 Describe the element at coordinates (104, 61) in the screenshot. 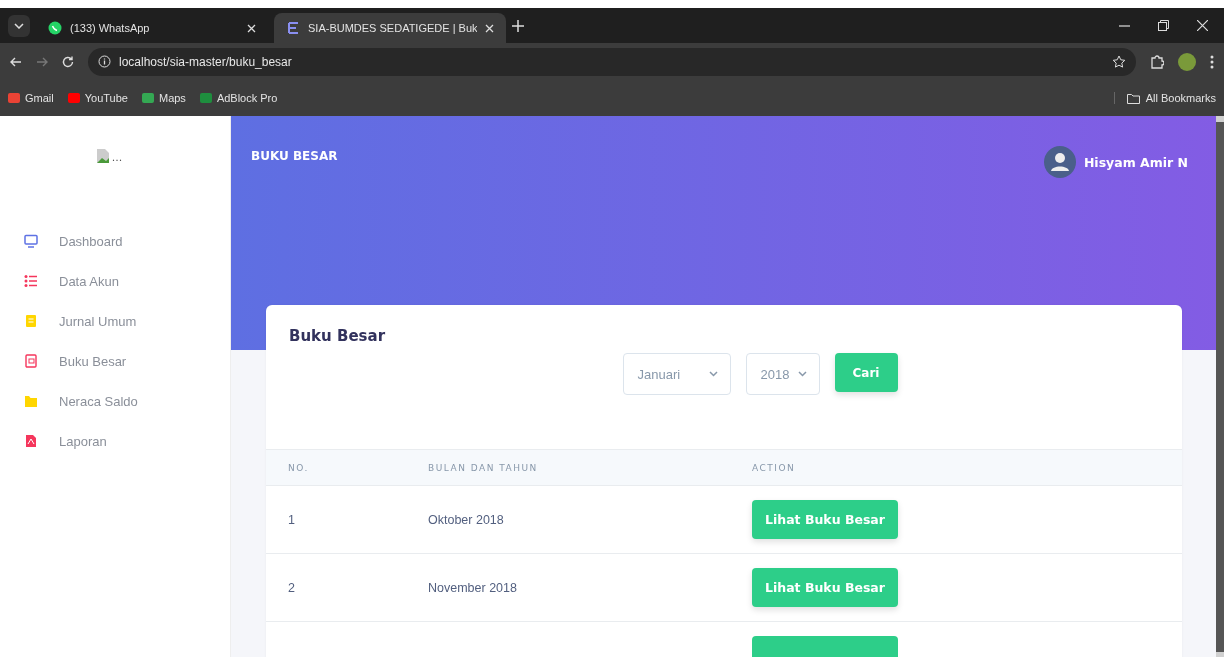

I see `info-icon` at that location.